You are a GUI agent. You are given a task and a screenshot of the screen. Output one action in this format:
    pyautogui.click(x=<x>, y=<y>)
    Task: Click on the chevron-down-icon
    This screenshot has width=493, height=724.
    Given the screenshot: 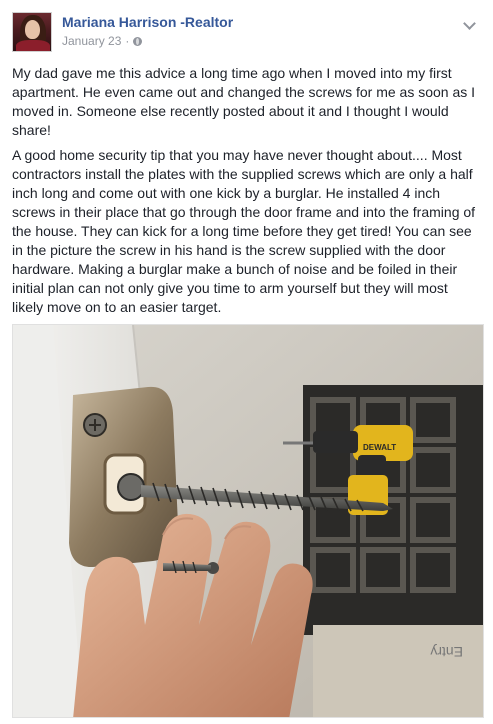 What is the action you would take?
    pyautogui.click(x=469, y=24)
    